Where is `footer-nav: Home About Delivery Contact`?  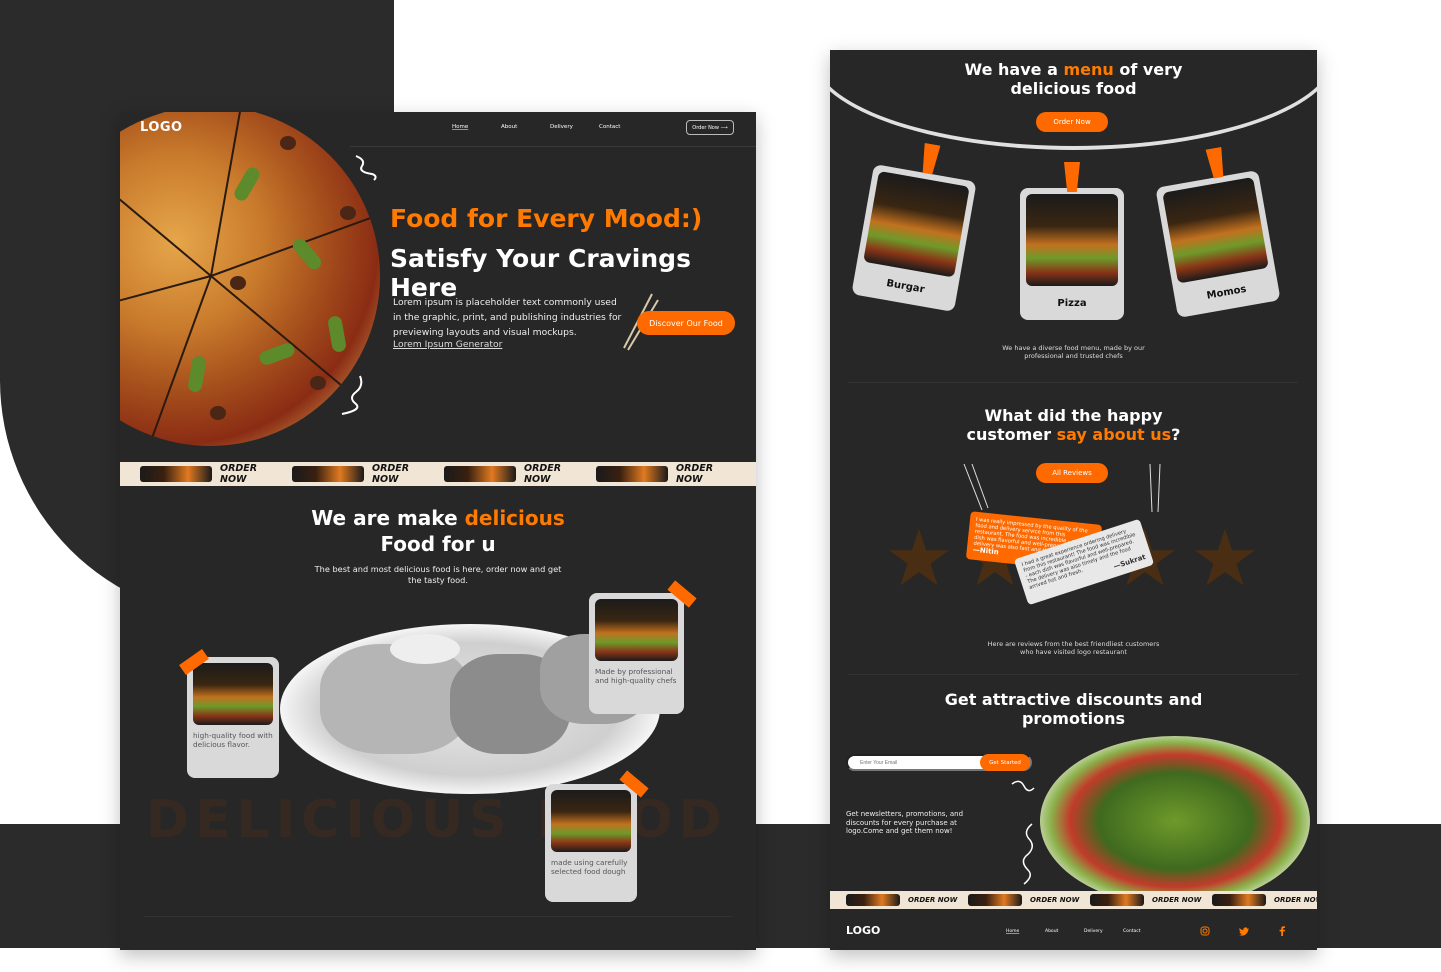
footer-nav: Home About Delivery Contact is located at coordinates (1084, 931).